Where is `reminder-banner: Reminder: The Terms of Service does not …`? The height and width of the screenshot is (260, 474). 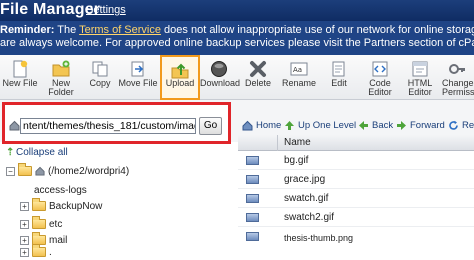
reminder-banner: Reminder: The Terms of Service does not … is located at coordinates (237, 38).